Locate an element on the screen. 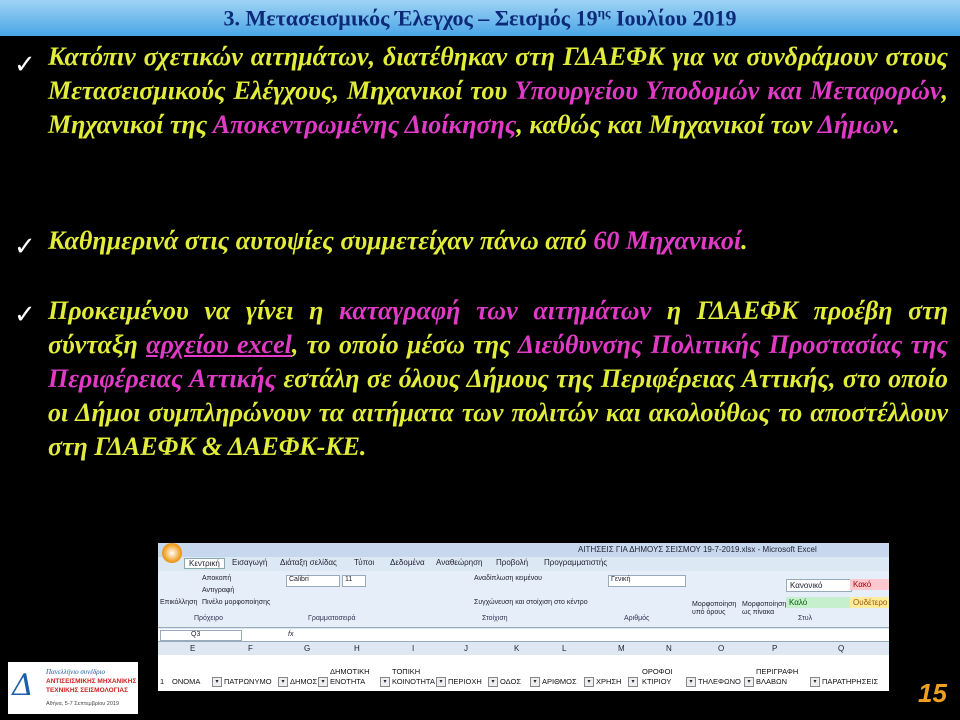 This screenshot has height=720, width=960. column-header: K is located at coordinates (516, 648).